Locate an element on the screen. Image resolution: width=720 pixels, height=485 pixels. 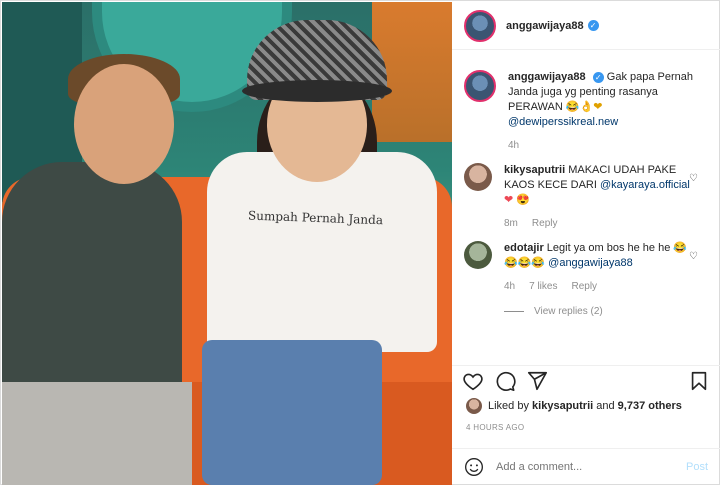
comment-icon is located at coordinates (505, 381).